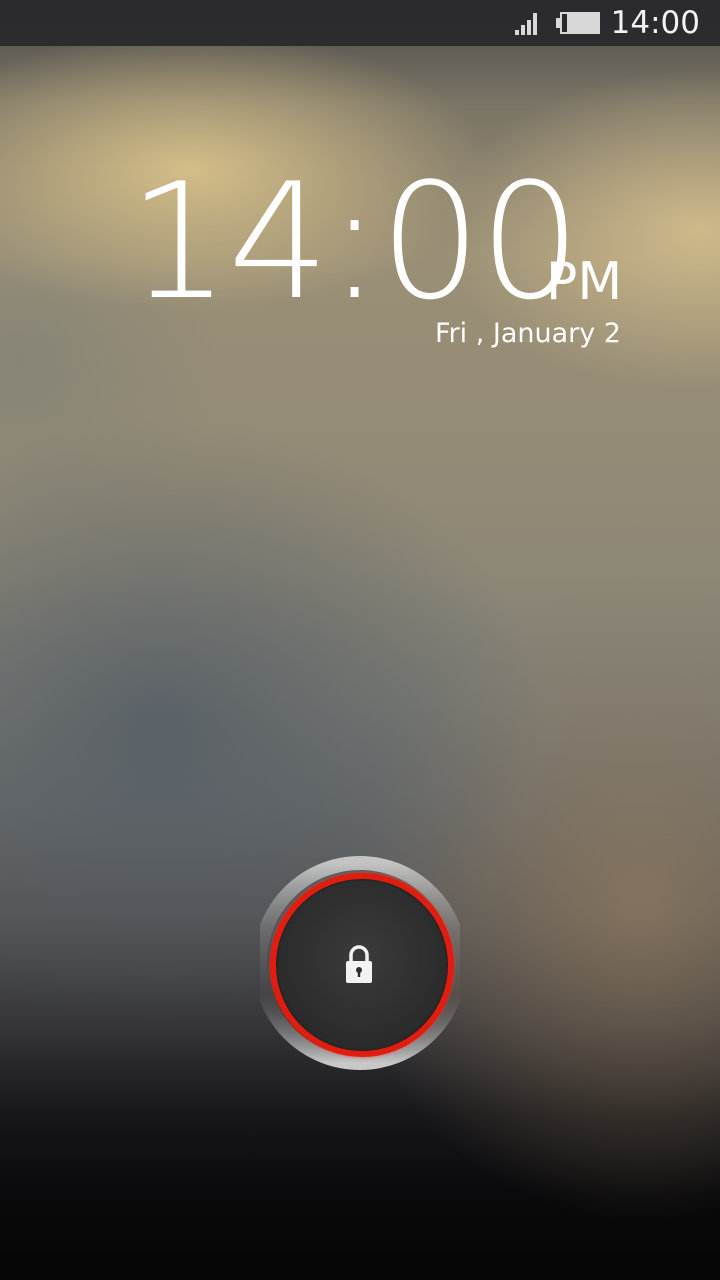  I want to click on battery-icon, so click(578, 23).